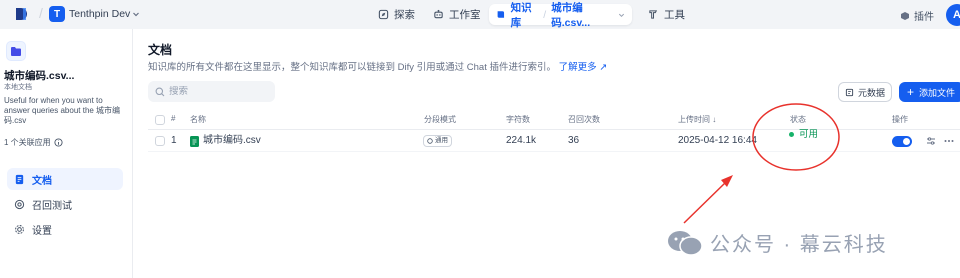  I want to click on add-file-button: + 添加文件, so click(929, 92).